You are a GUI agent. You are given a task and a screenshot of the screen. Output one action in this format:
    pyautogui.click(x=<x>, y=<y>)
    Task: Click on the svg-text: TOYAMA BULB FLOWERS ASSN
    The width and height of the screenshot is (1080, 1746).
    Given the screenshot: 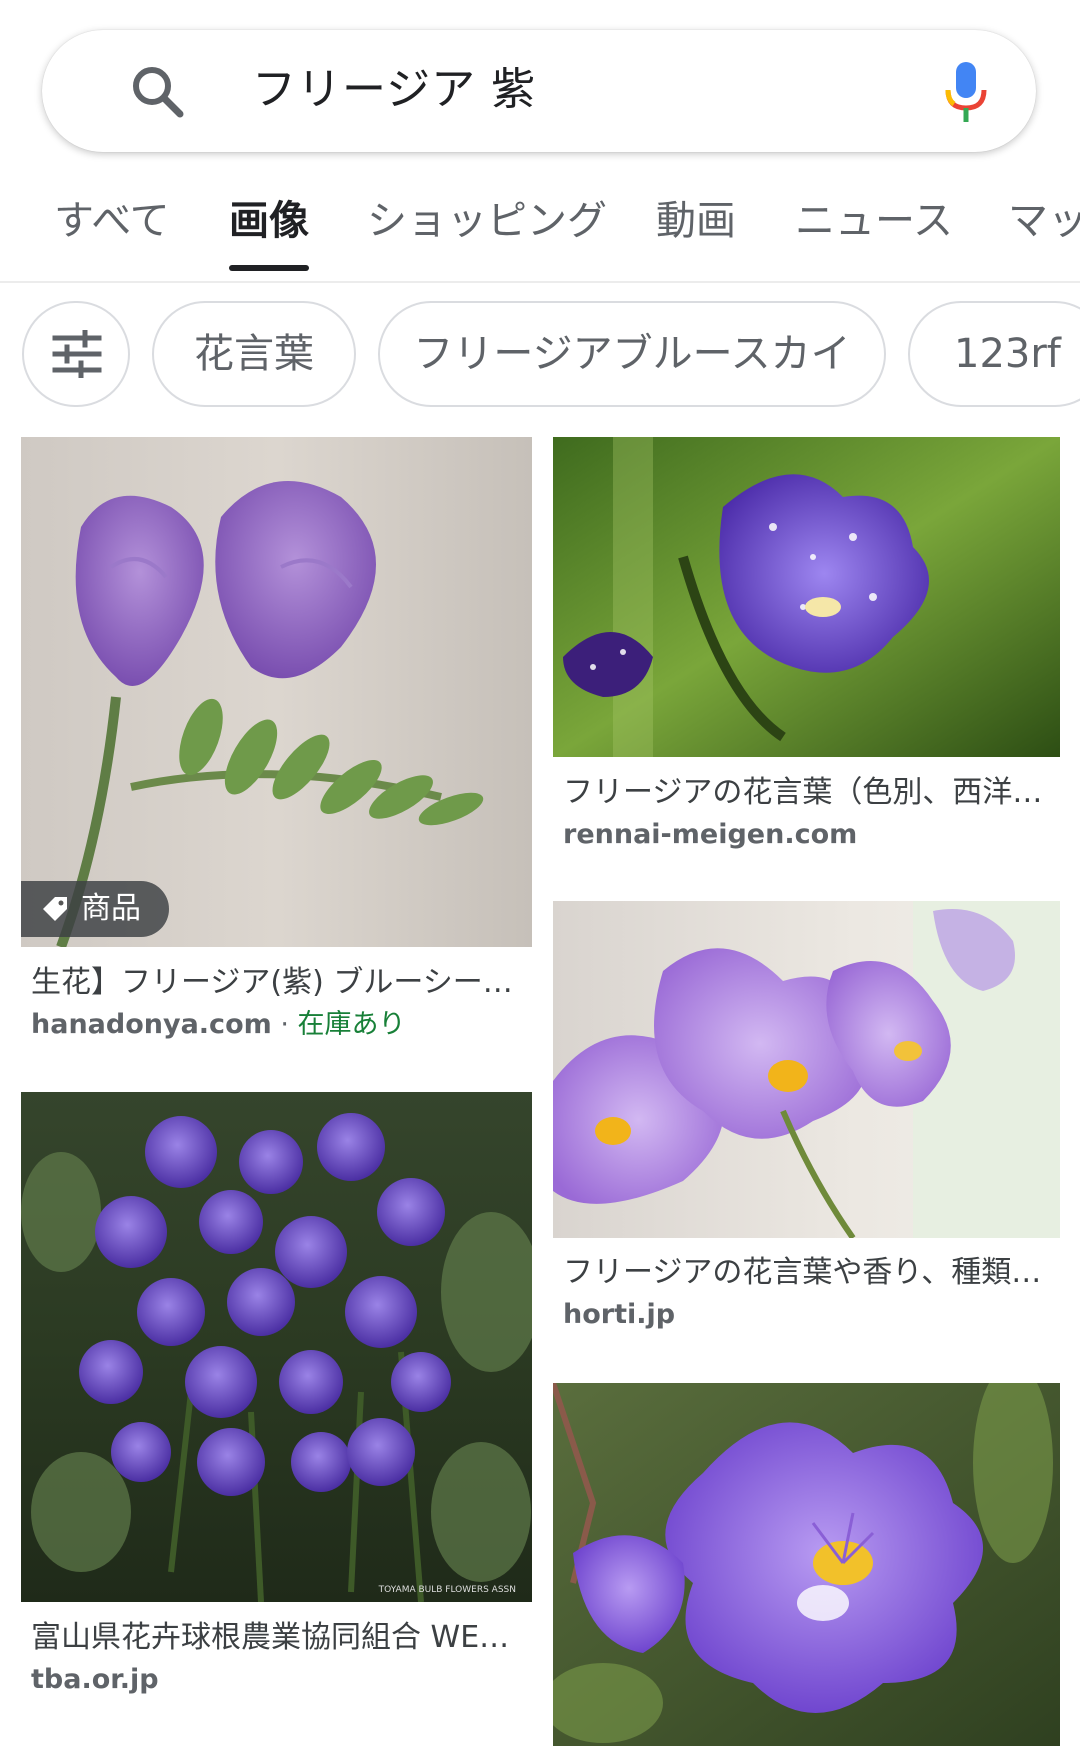 What is the action you would take?
    pyautogui.click(x=447, y=1590)
    